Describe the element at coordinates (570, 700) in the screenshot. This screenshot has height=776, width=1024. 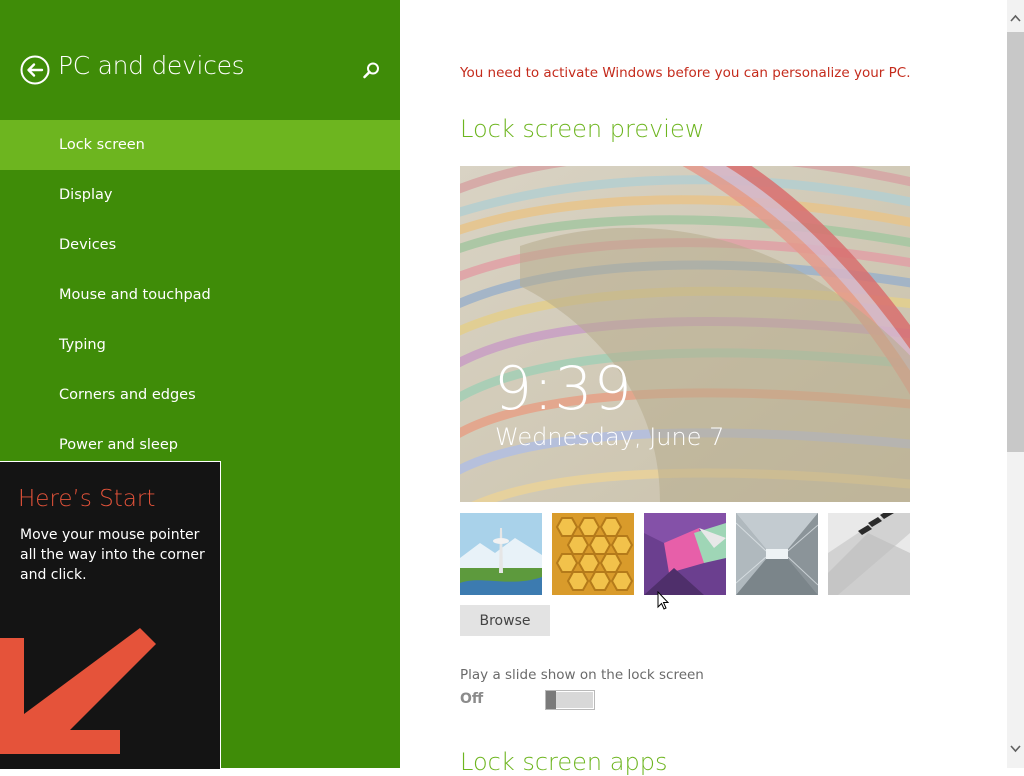
I see `slideshow-toggle` at that location.